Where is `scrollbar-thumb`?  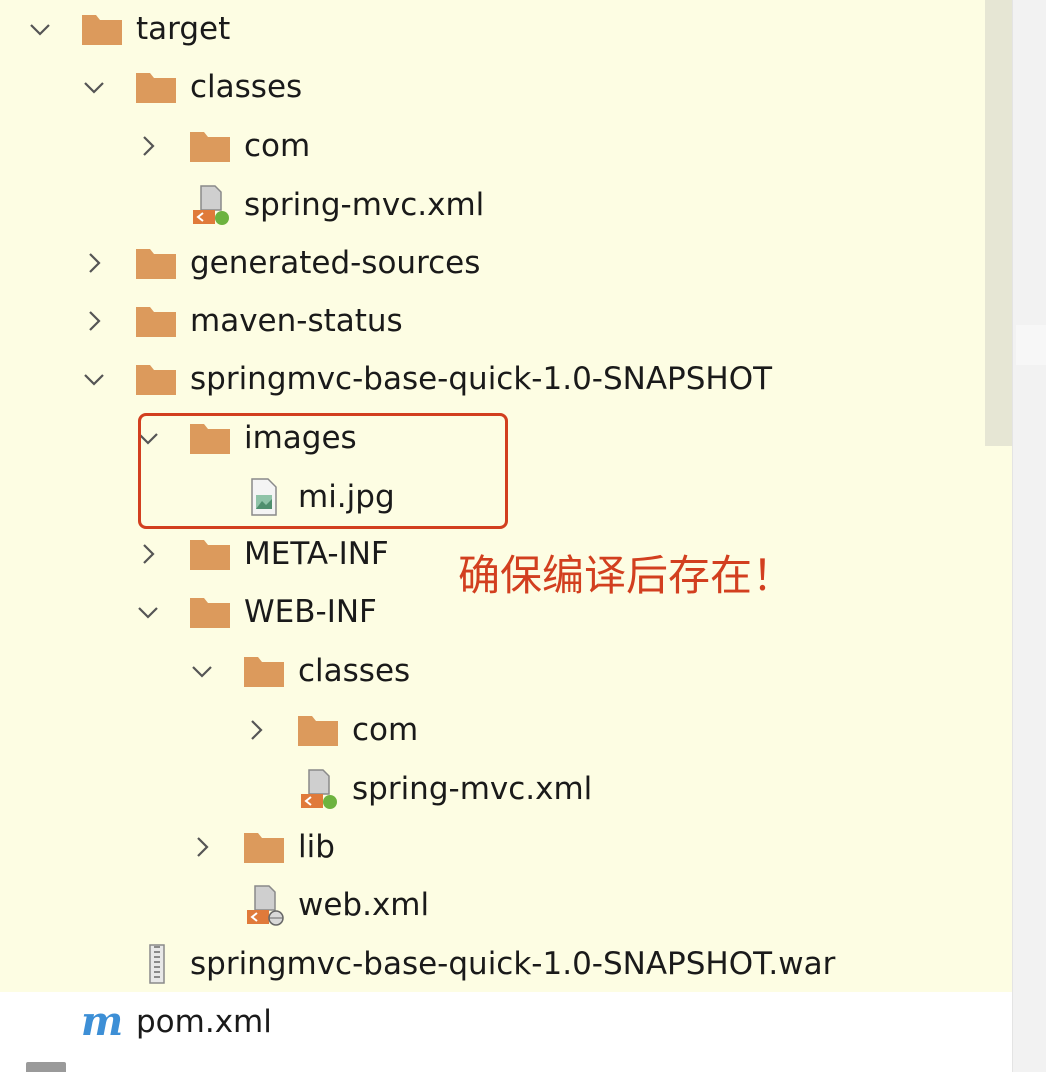 scrollbar-thumb is located at coordinates (998, 223).